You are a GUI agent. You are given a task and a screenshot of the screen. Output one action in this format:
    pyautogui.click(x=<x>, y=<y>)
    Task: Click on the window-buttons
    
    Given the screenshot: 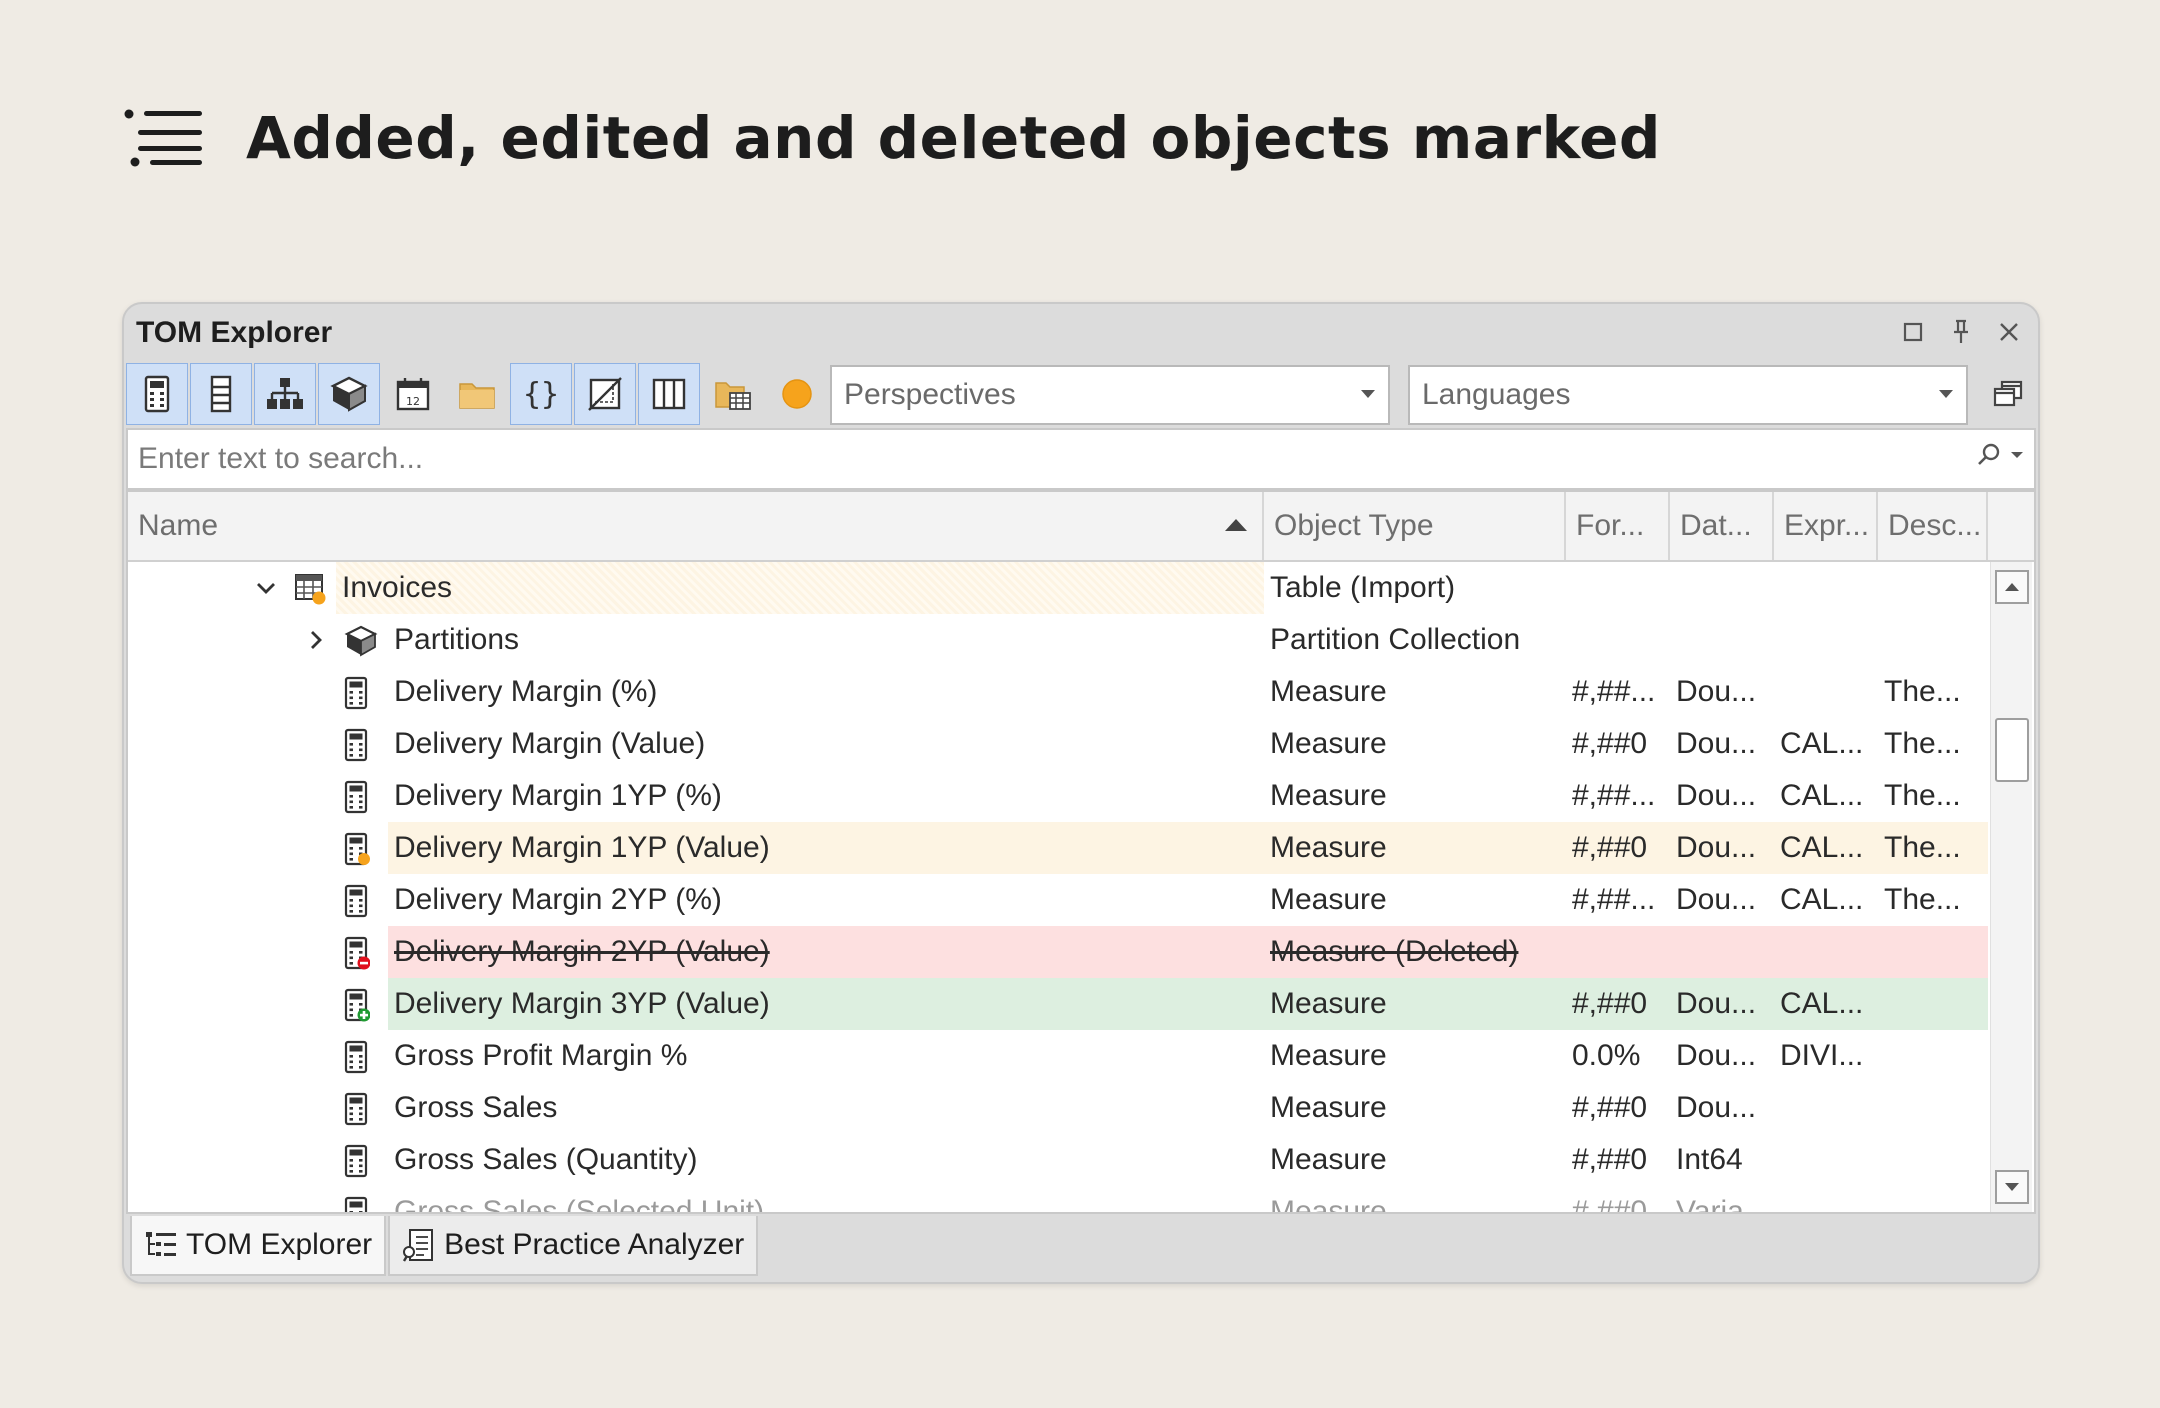 What is the action you would take?
    pyautogui.click(x=1961, y=332)
    